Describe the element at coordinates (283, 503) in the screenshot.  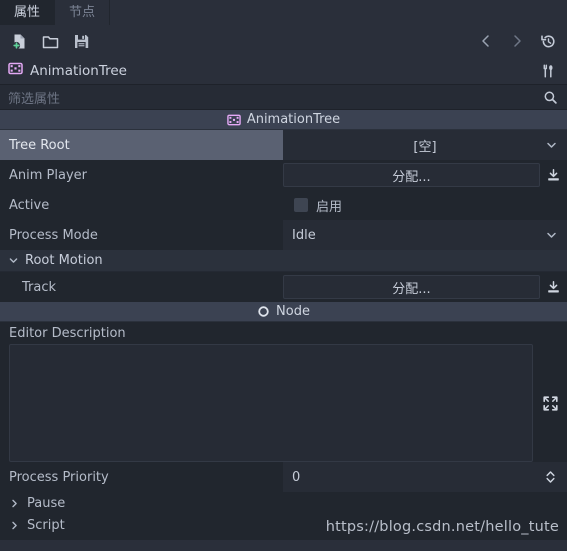
I see `foldout-pause: Pause` at that location.